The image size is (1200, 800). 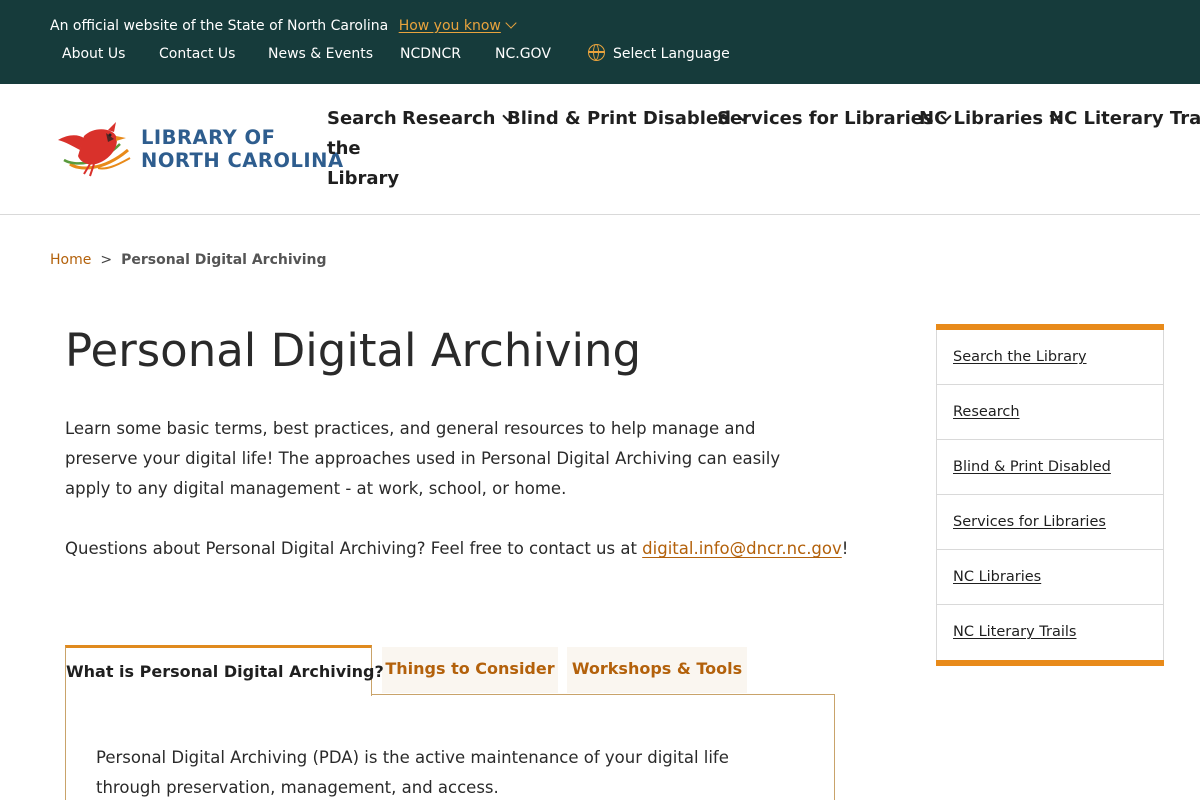 What do you see at coordinates (596, 52) in the screenshot?
I see `globe-icon` at bounding box center [596, 52].